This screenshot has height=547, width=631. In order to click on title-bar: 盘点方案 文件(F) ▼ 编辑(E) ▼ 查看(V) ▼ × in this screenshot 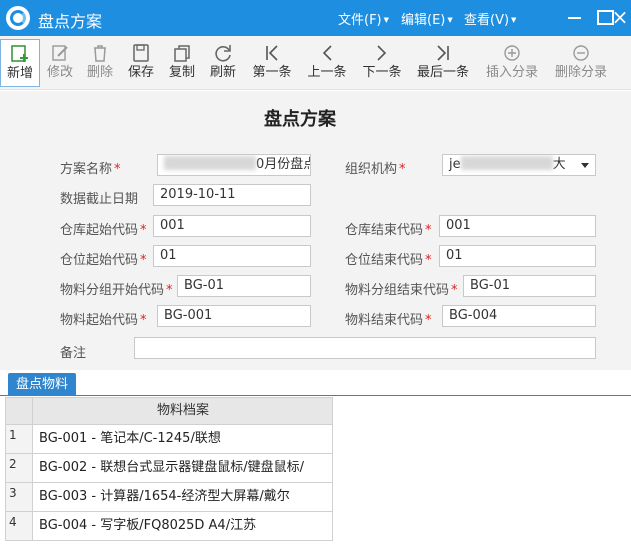, I will do `click(315, 18)`.